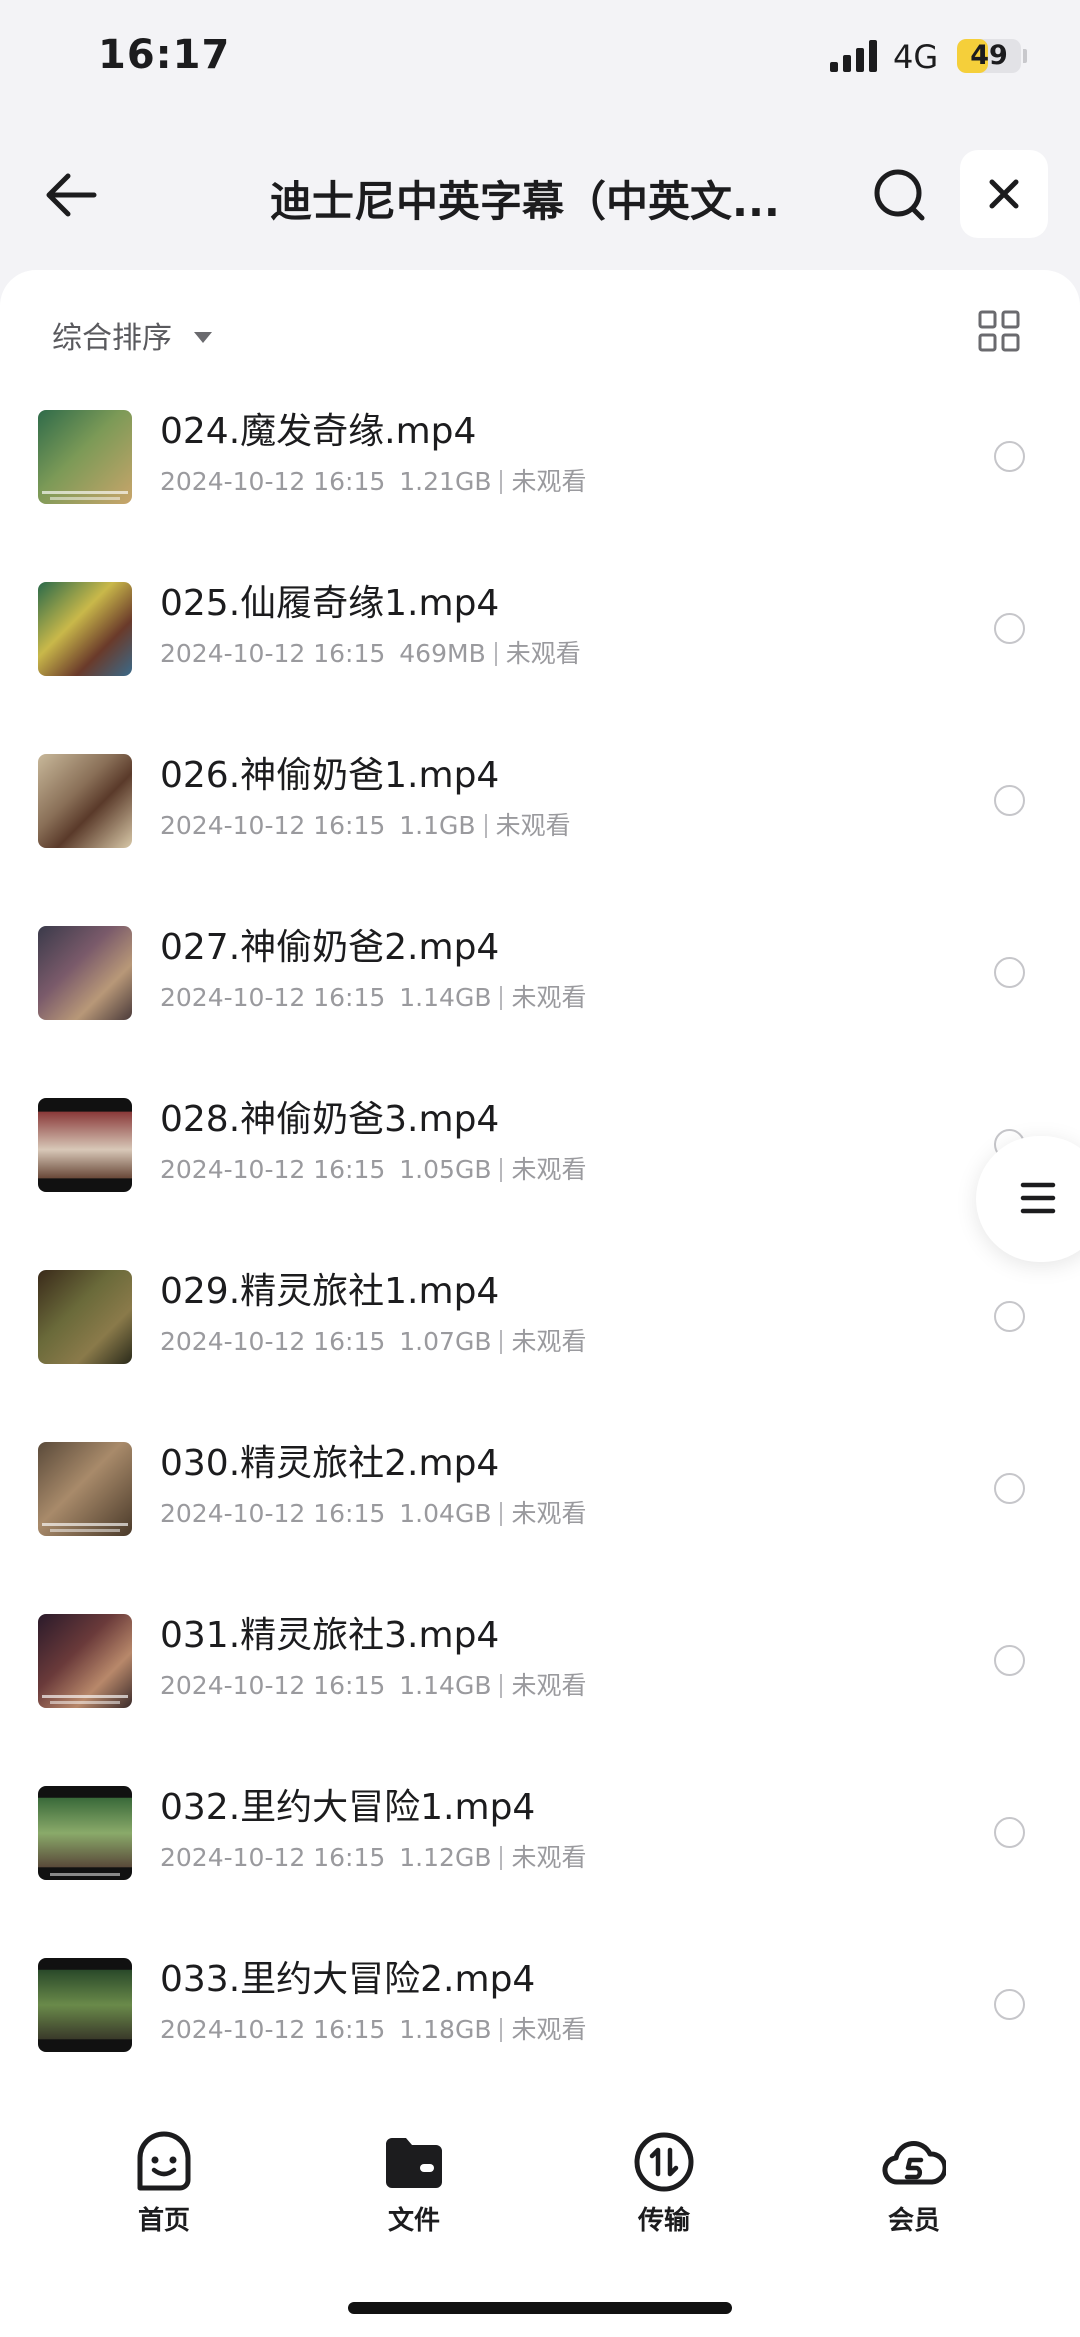 Image resolution: width=1080 pixels, height=2337 pixels. What do you see at coordinates (663, 2221) in the screenshot?
I see `tab-label: 传输` at bounding box center [663, 2221].